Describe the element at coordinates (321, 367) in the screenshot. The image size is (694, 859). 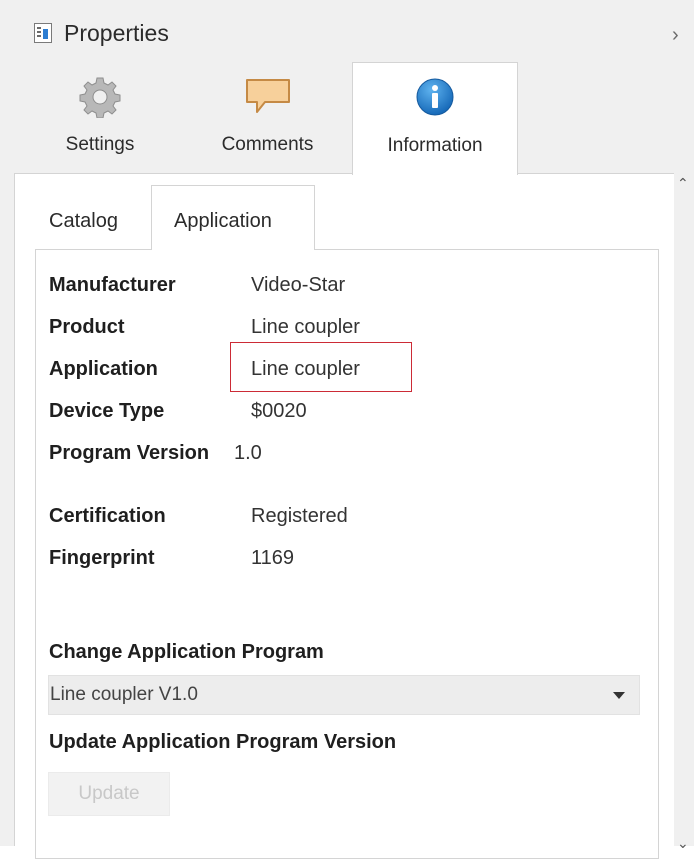
I see `highlight-annotation` at that location.